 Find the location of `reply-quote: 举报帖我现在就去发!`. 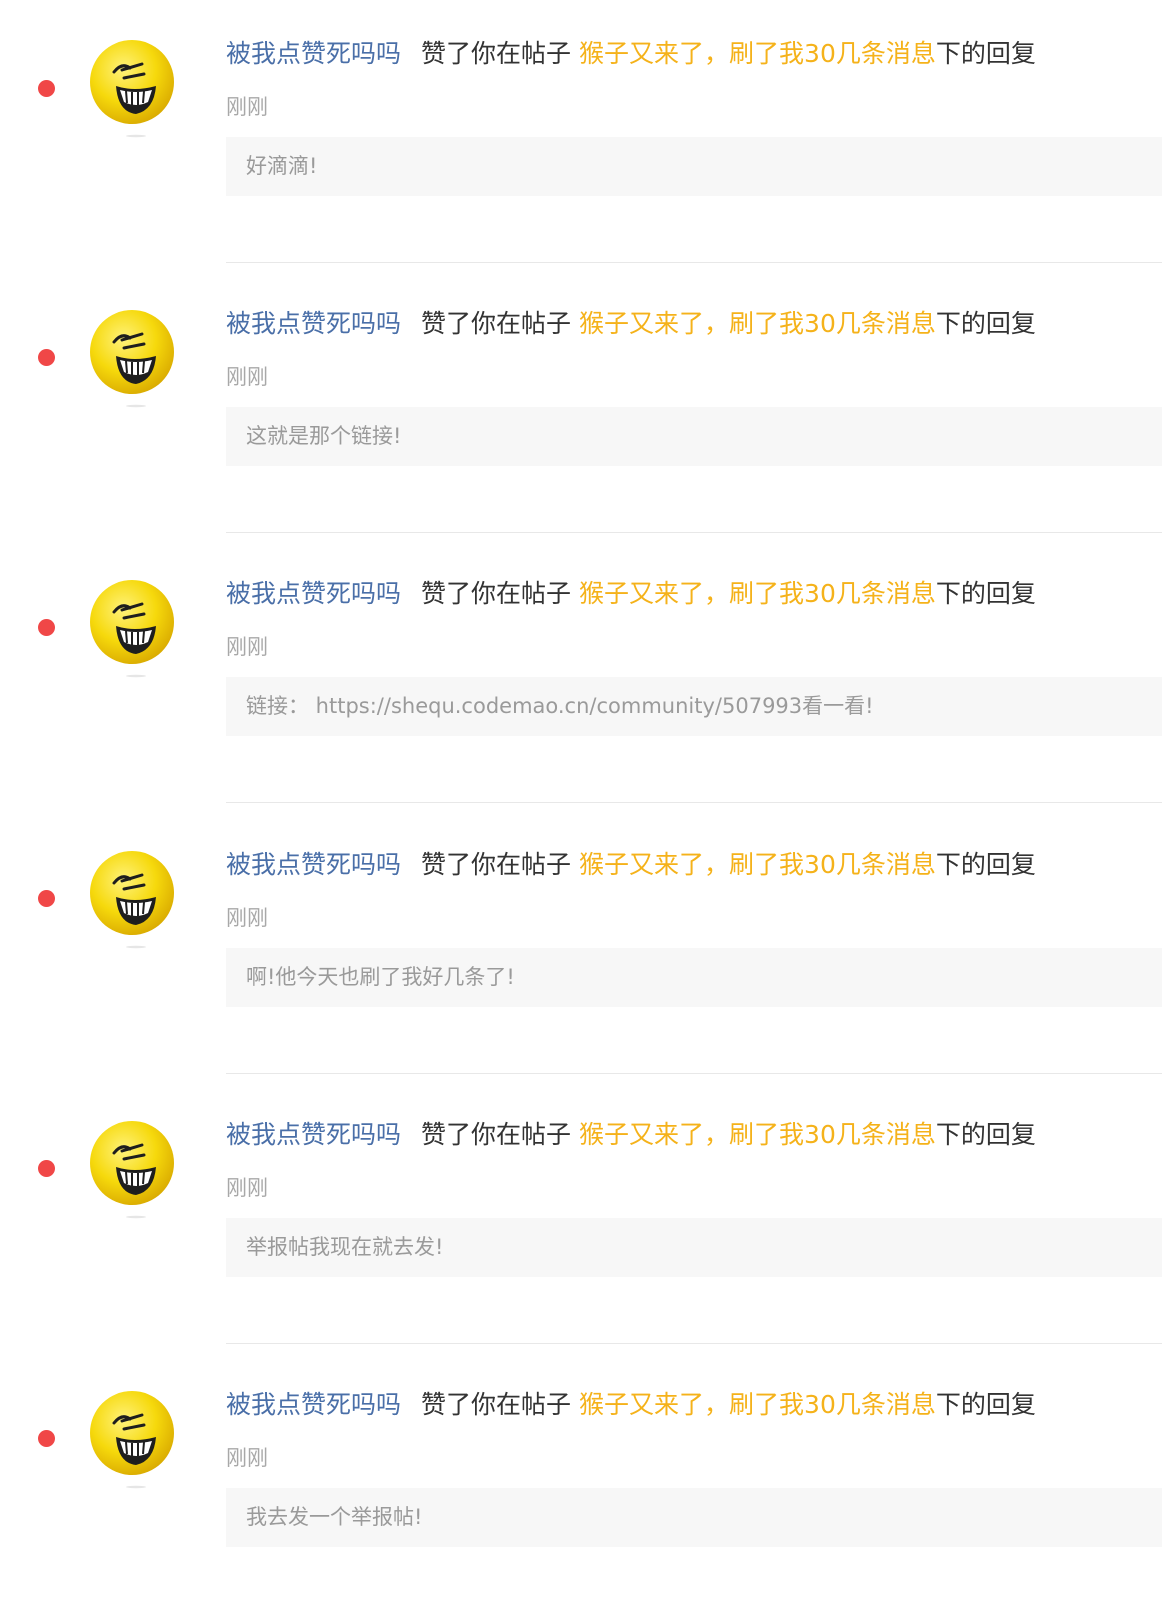

reply-quote: 举报帖我现在就去发! is located at coordinates (694, 1247).